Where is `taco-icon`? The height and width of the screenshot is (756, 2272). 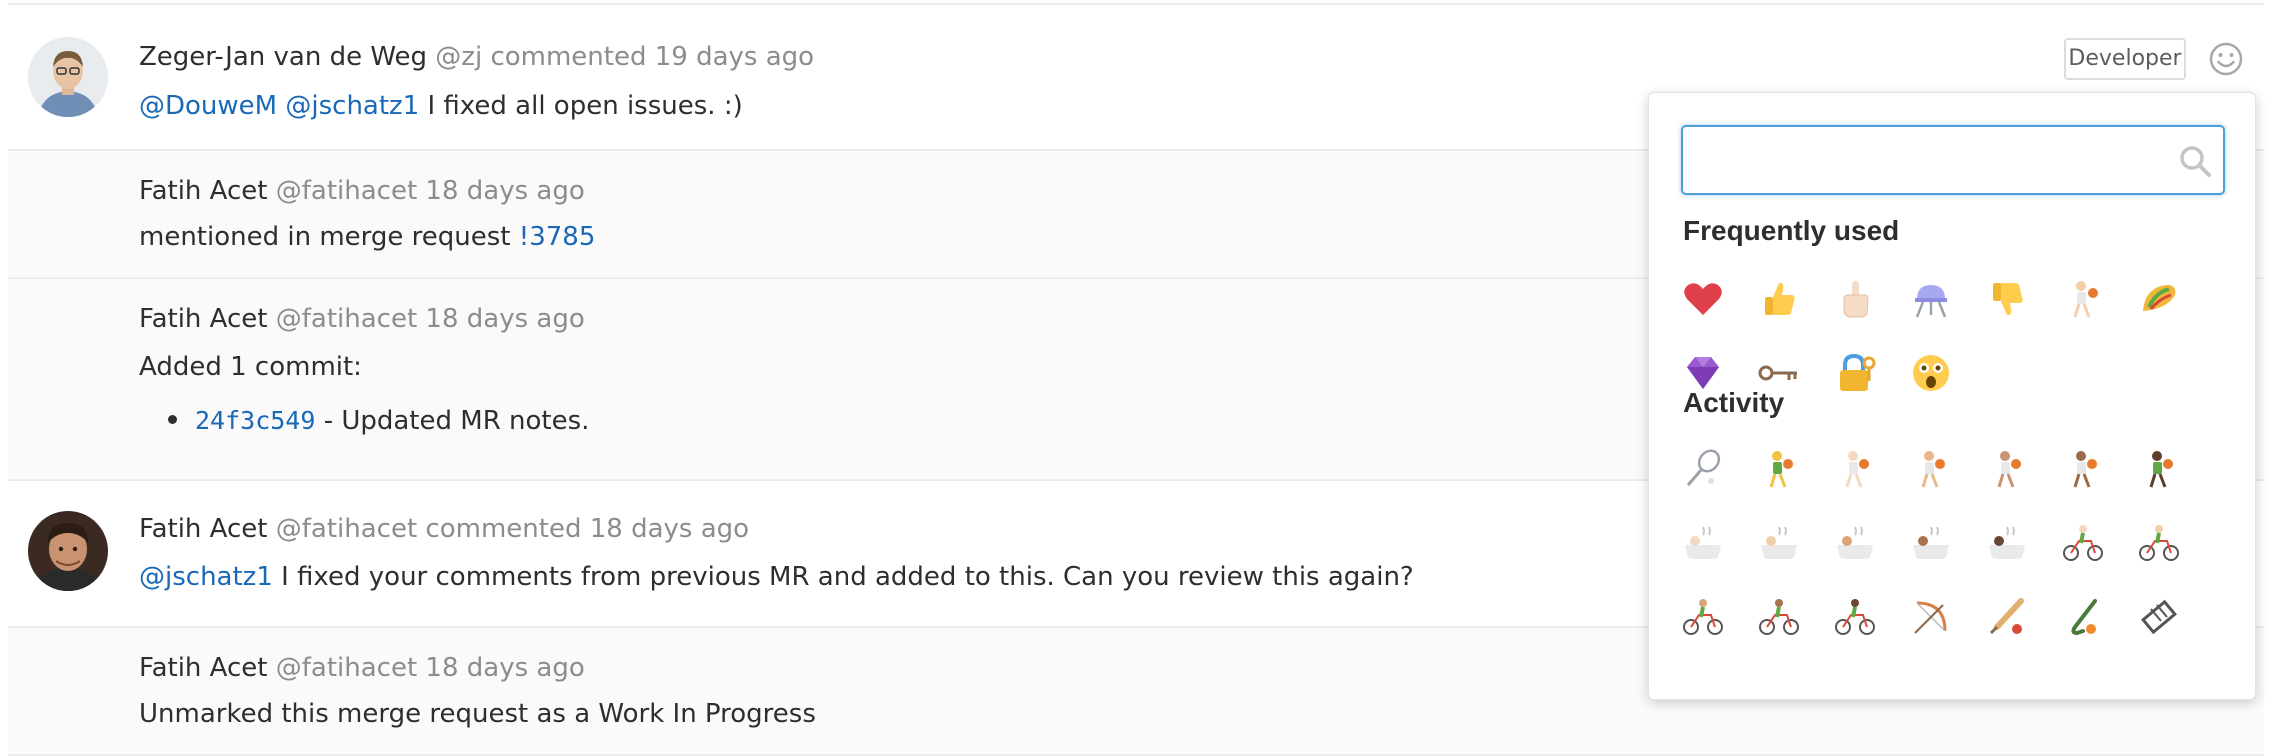 taco-icon is located at coordinates (2159, 298).